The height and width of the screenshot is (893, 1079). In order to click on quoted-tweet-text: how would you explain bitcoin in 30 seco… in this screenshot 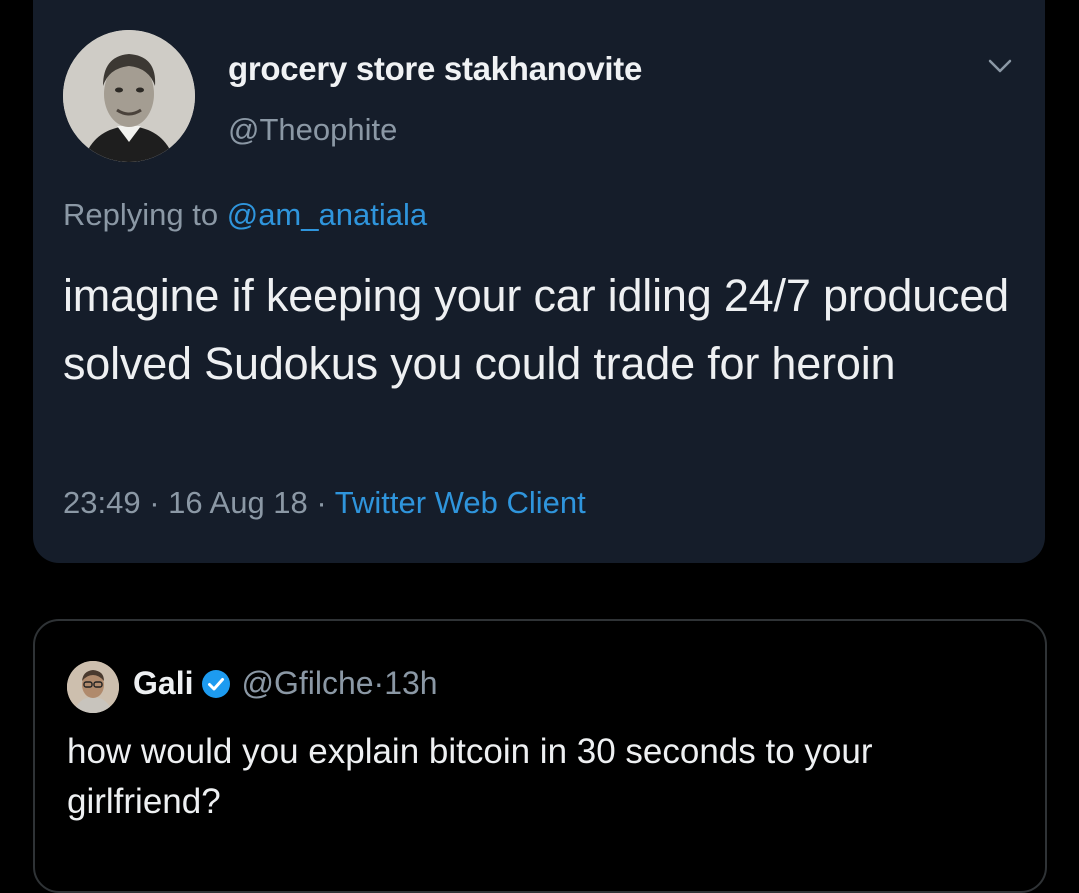, I will do `click(470, 776)`.